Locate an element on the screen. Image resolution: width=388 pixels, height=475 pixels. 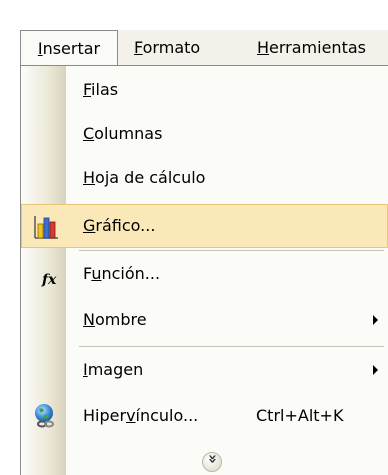
columnas-hotkey: C is located at coordinates (89, 133).